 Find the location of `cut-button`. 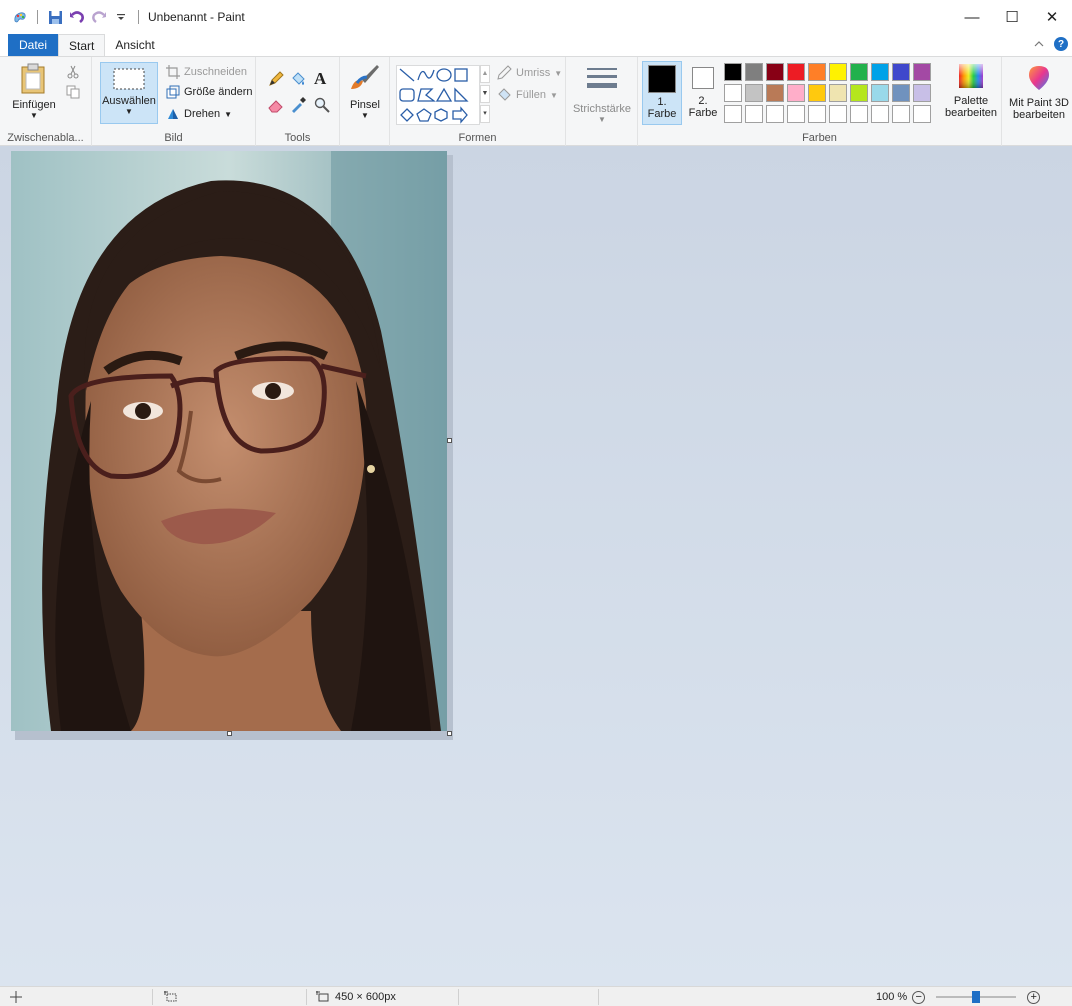

cut-button is located at coordinates (73, 72).